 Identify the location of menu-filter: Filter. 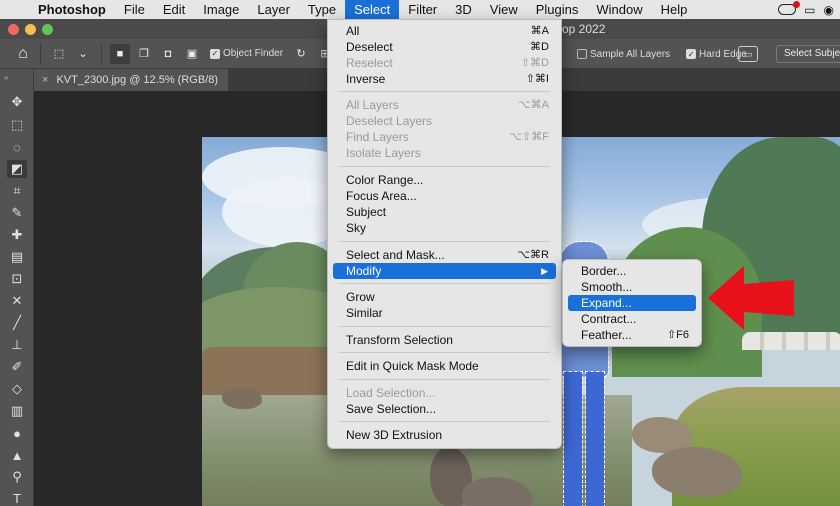
(422, 9).